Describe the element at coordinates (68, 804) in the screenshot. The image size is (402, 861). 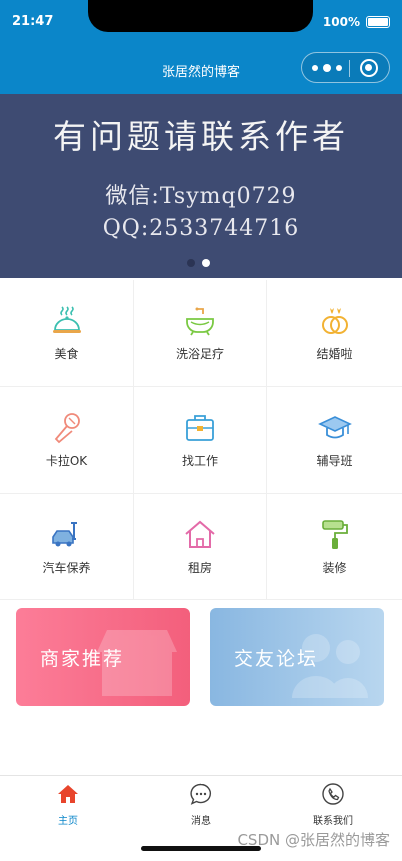
I see `tab-home: 主页` at that location.